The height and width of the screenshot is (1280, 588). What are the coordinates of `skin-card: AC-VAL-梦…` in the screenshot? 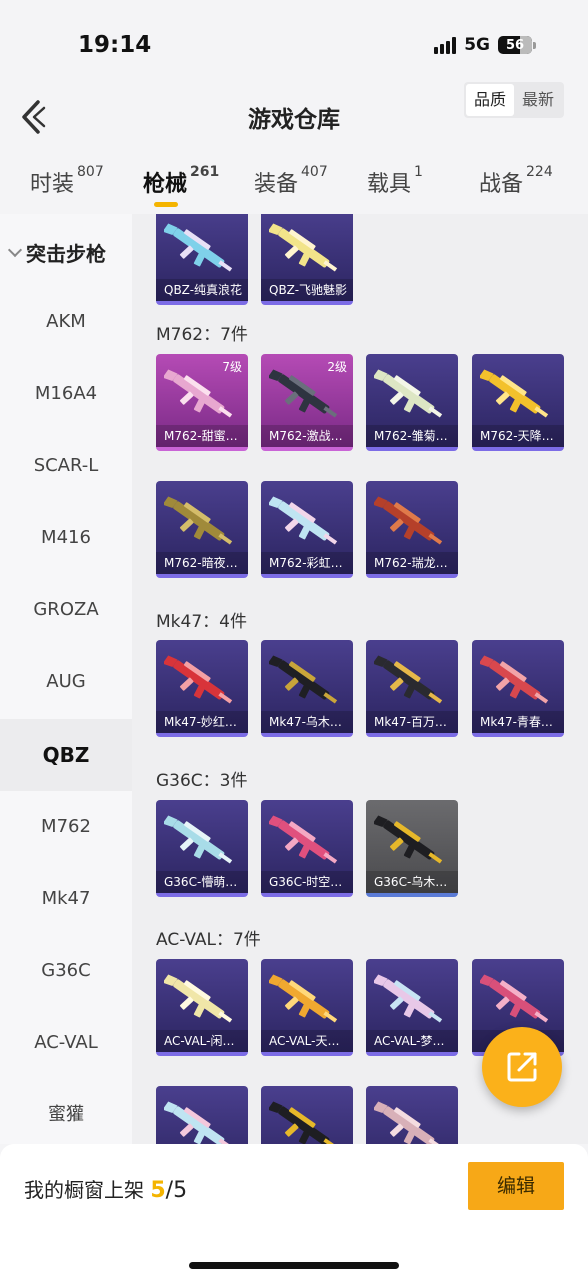 It's located at (412, 1007).